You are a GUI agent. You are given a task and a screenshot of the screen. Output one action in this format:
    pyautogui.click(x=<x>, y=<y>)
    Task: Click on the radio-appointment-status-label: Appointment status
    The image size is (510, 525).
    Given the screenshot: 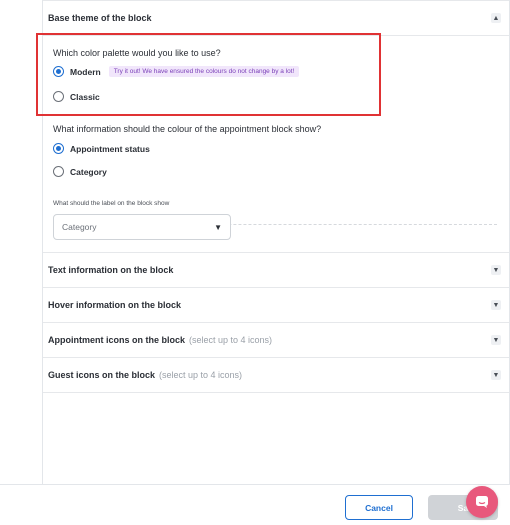 What is the action you would take?
    pyautogui.click(x=110, y=148)
    